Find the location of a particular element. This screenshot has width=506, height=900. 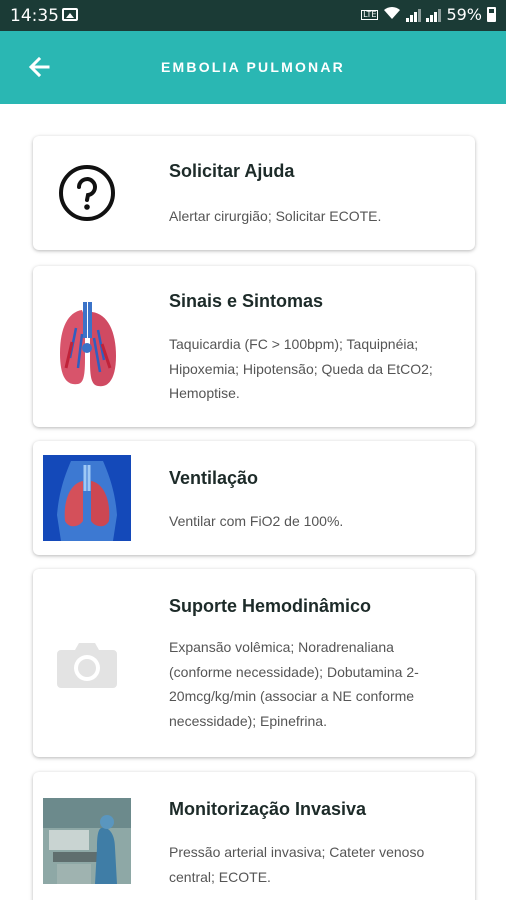

operating-room-image is located at coordinates (87, 841).